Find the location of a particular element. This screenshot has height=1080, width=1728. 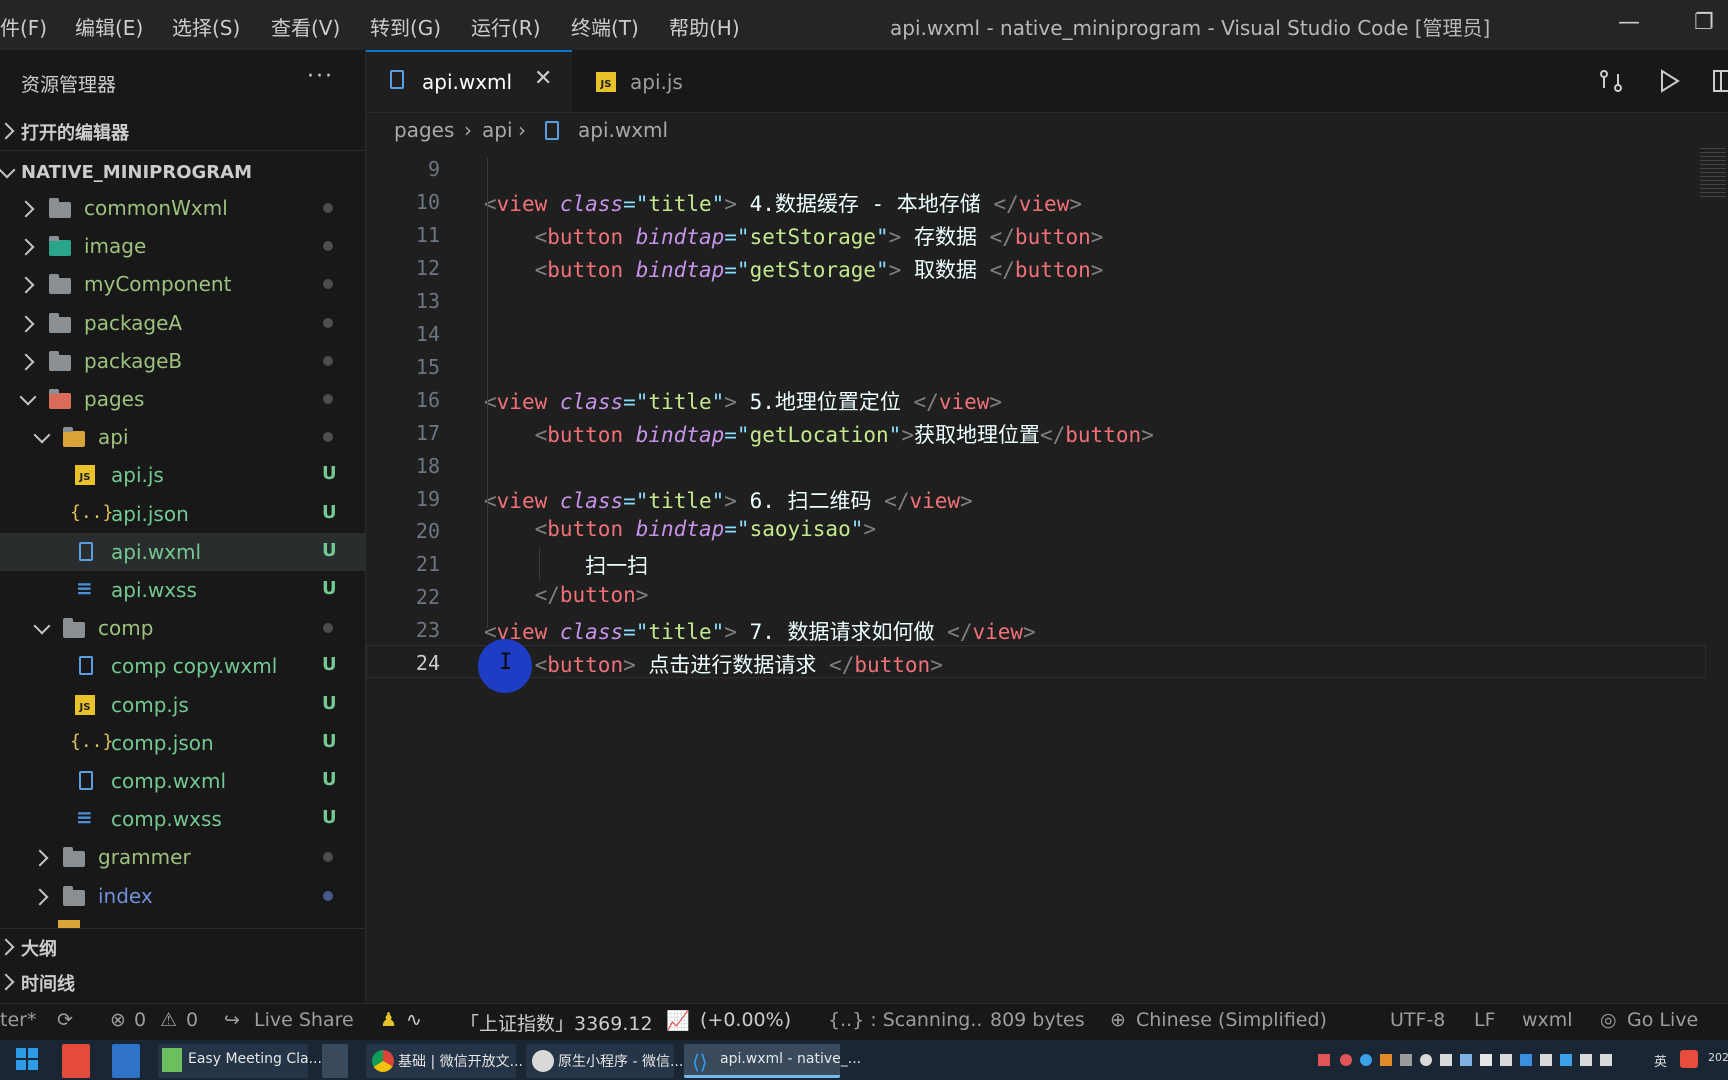

tree-item-comp-wxml: comp.wxml U is located at coordinates (182, 781).